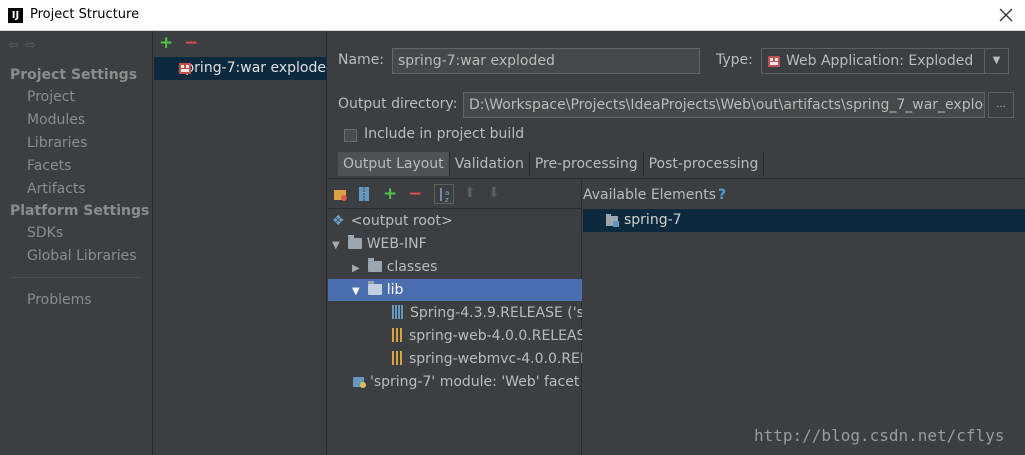 The height and width of the screenshot is (455, 1025). What do you see at coordinates (74, 75) in the screenshot?
I see `section-project-settings: Project Settings` at bounding box center [74, 75].